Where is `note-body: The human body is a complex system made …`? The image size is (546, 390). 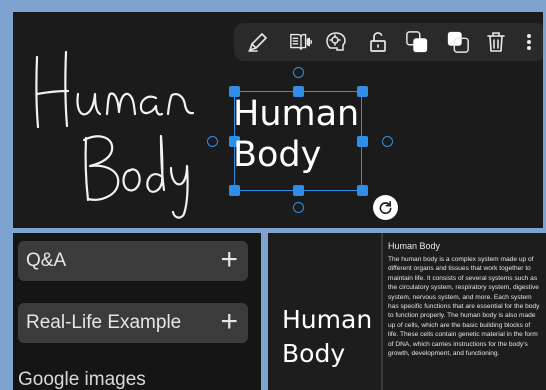
note-body: The human body is a complex system made … is located at coordinates (464, 307).